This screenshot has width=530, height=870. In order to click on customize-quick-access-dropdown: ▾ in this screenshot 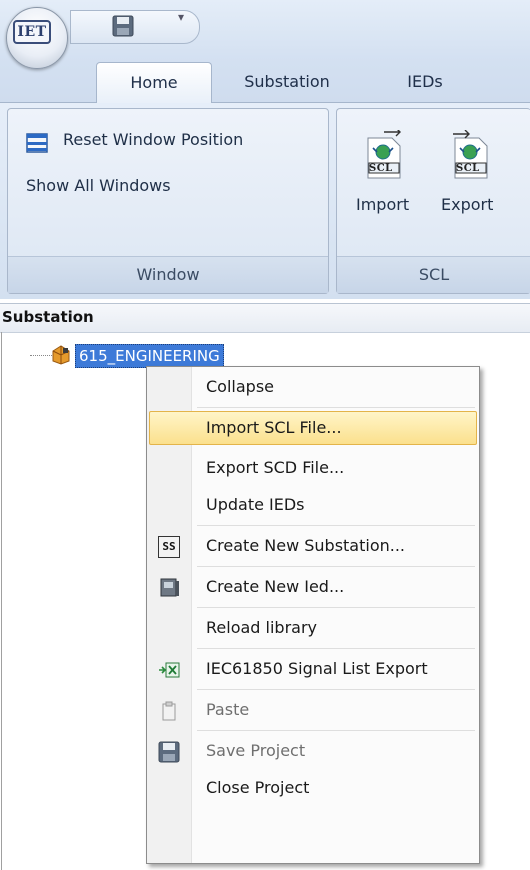, I will do `click(181, 17)`.